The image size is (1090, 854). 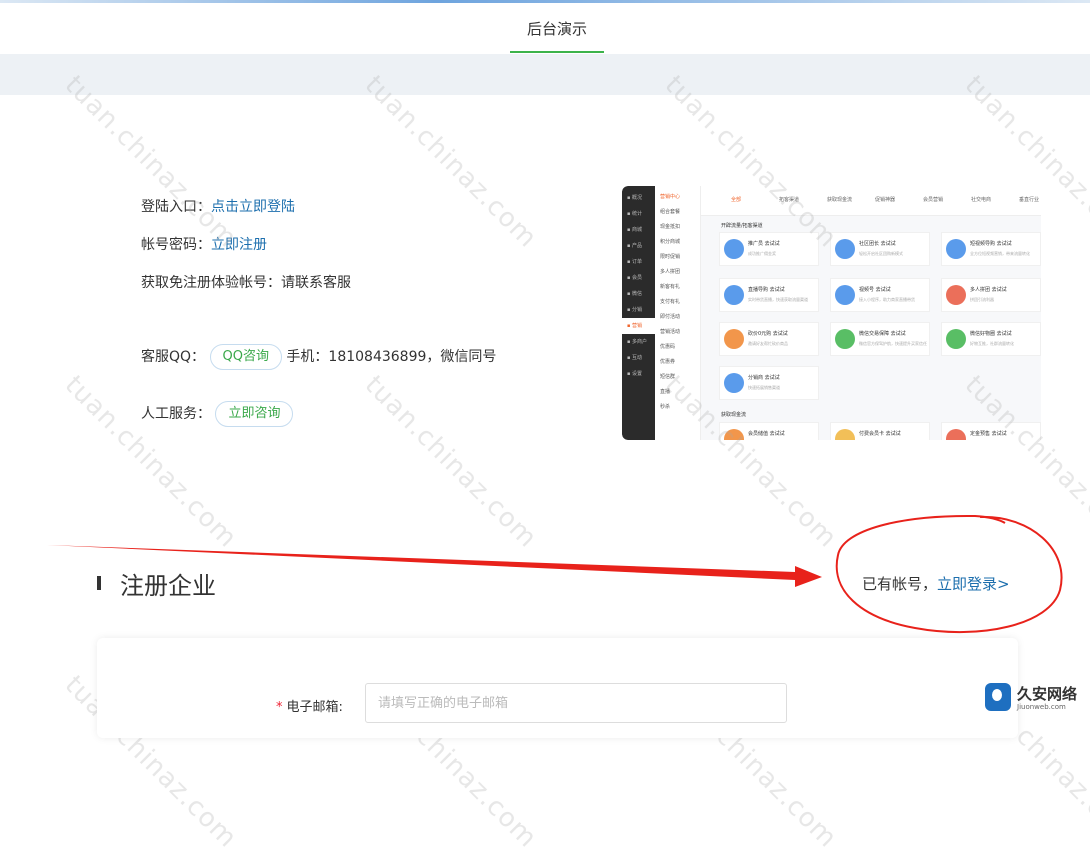 I want to click on grey-band, so click(x=545, y=74).